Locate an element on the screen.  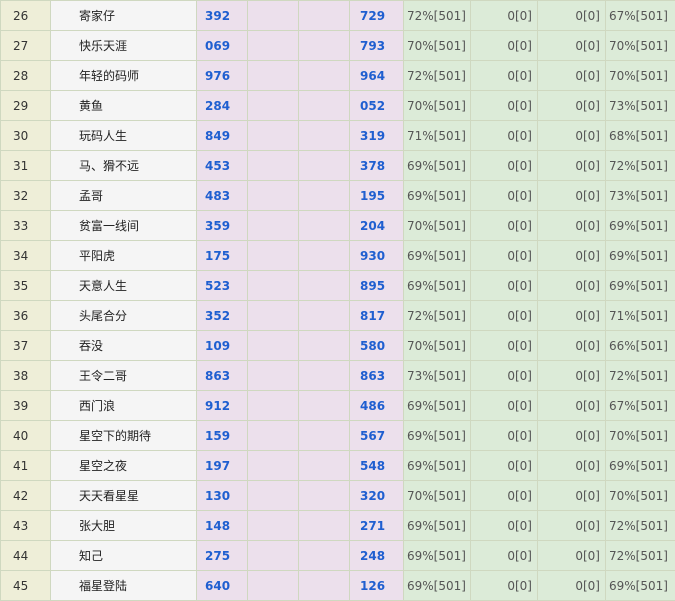
table-row: 39 西门浪 912 486 69%[501] 0[0] 0[0] 67%[501] is located at coordinates (337, 405).